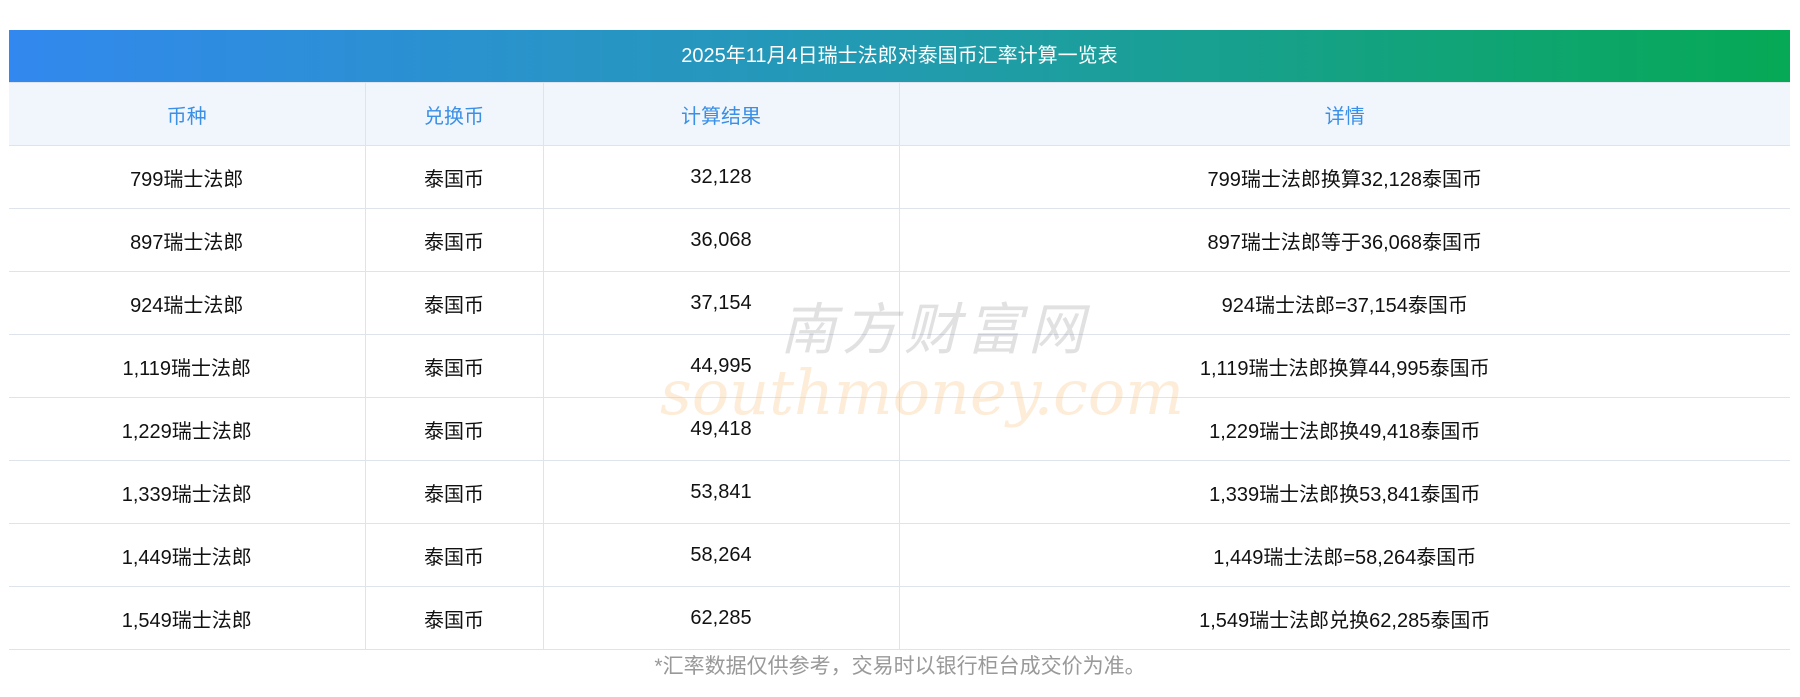 This screenshot has width=1800, height=697. I want to click on cell-result: 53,841, so click(721, 492).